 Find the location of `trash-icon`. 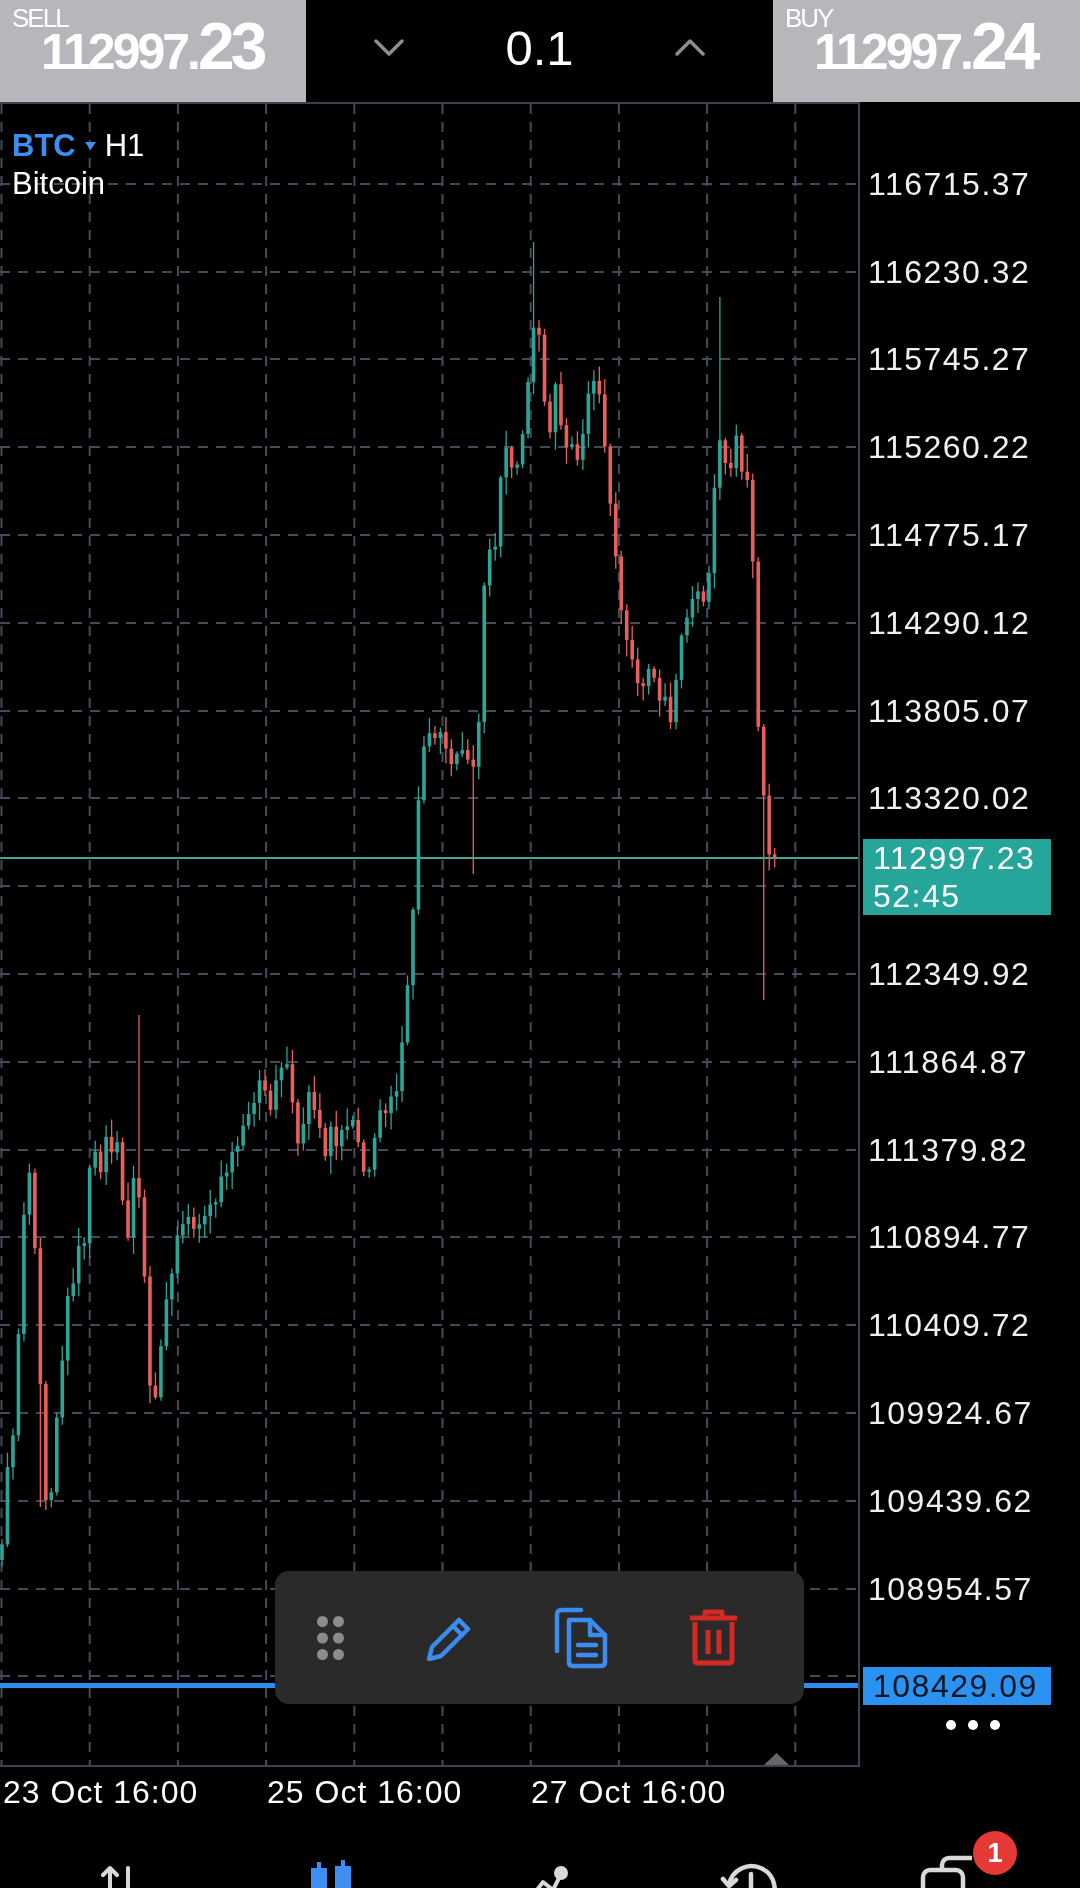

trash-icon is located at coordinates (713, 1637).